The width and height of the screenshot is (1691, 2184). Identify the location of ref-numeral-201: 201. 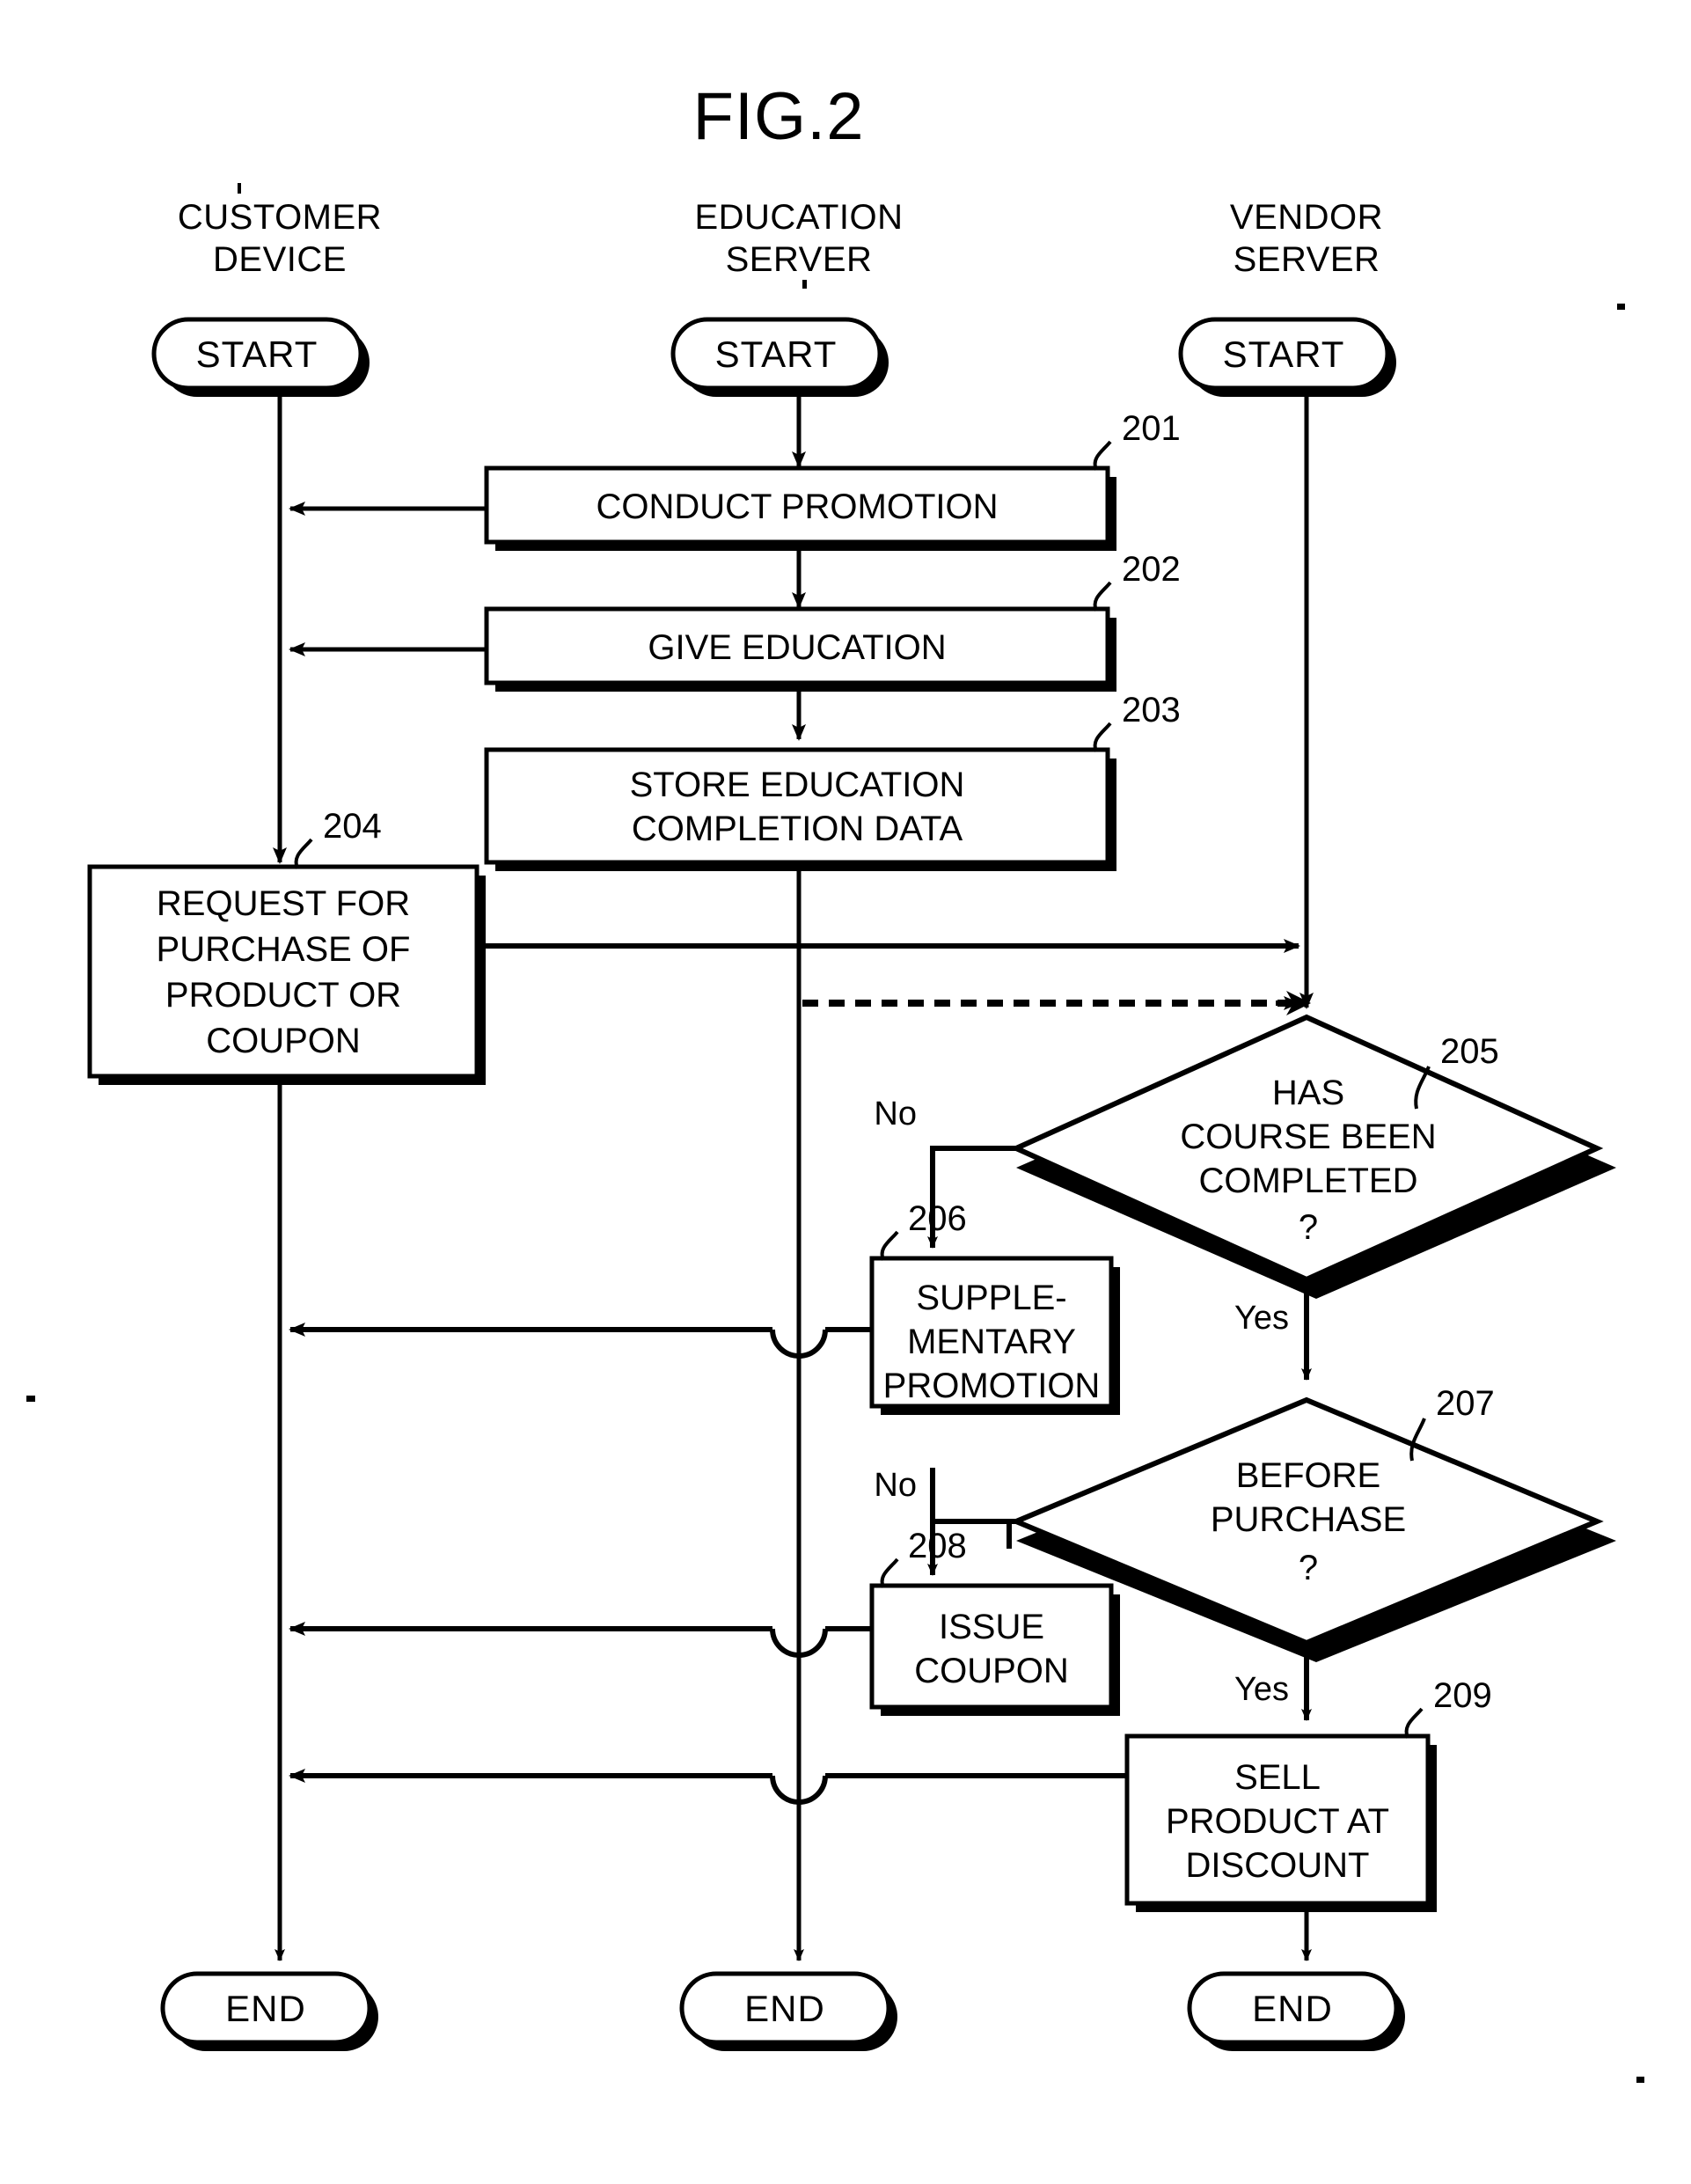
(1151, 428).